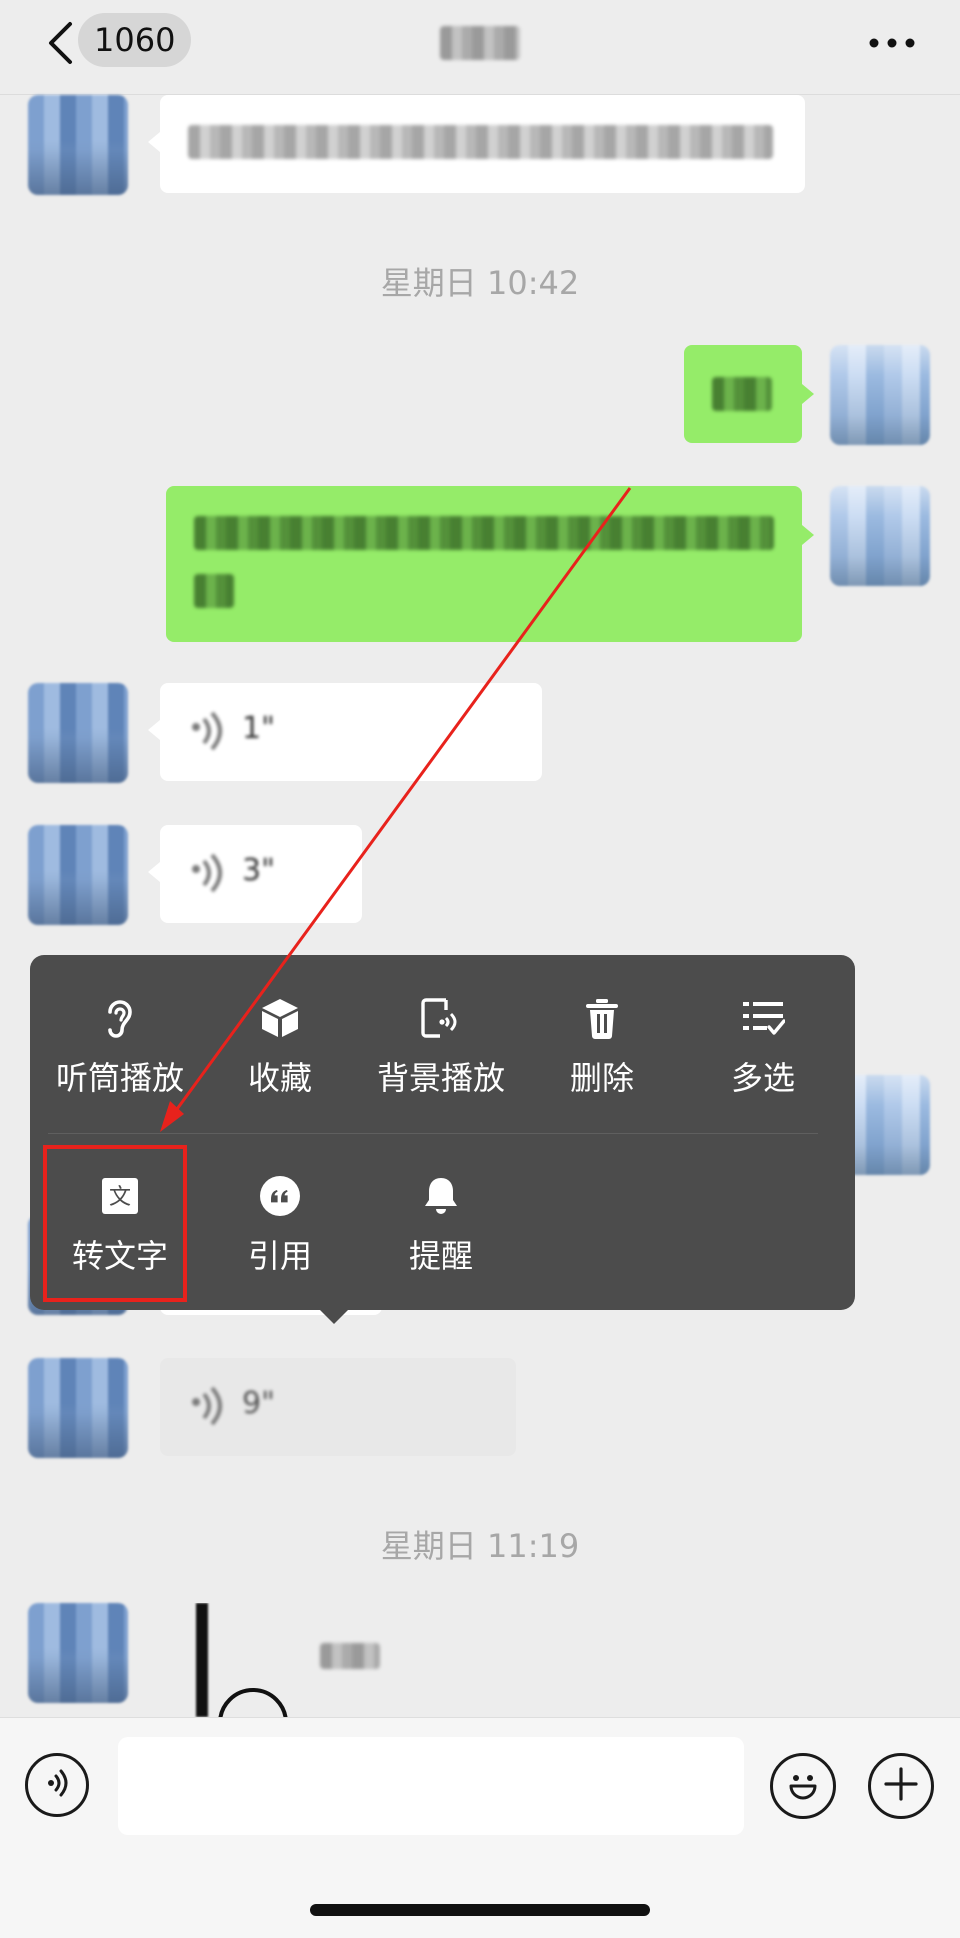  I want to click on menu-item-earpiece-play: 听筒播放, so click(120, 1055).